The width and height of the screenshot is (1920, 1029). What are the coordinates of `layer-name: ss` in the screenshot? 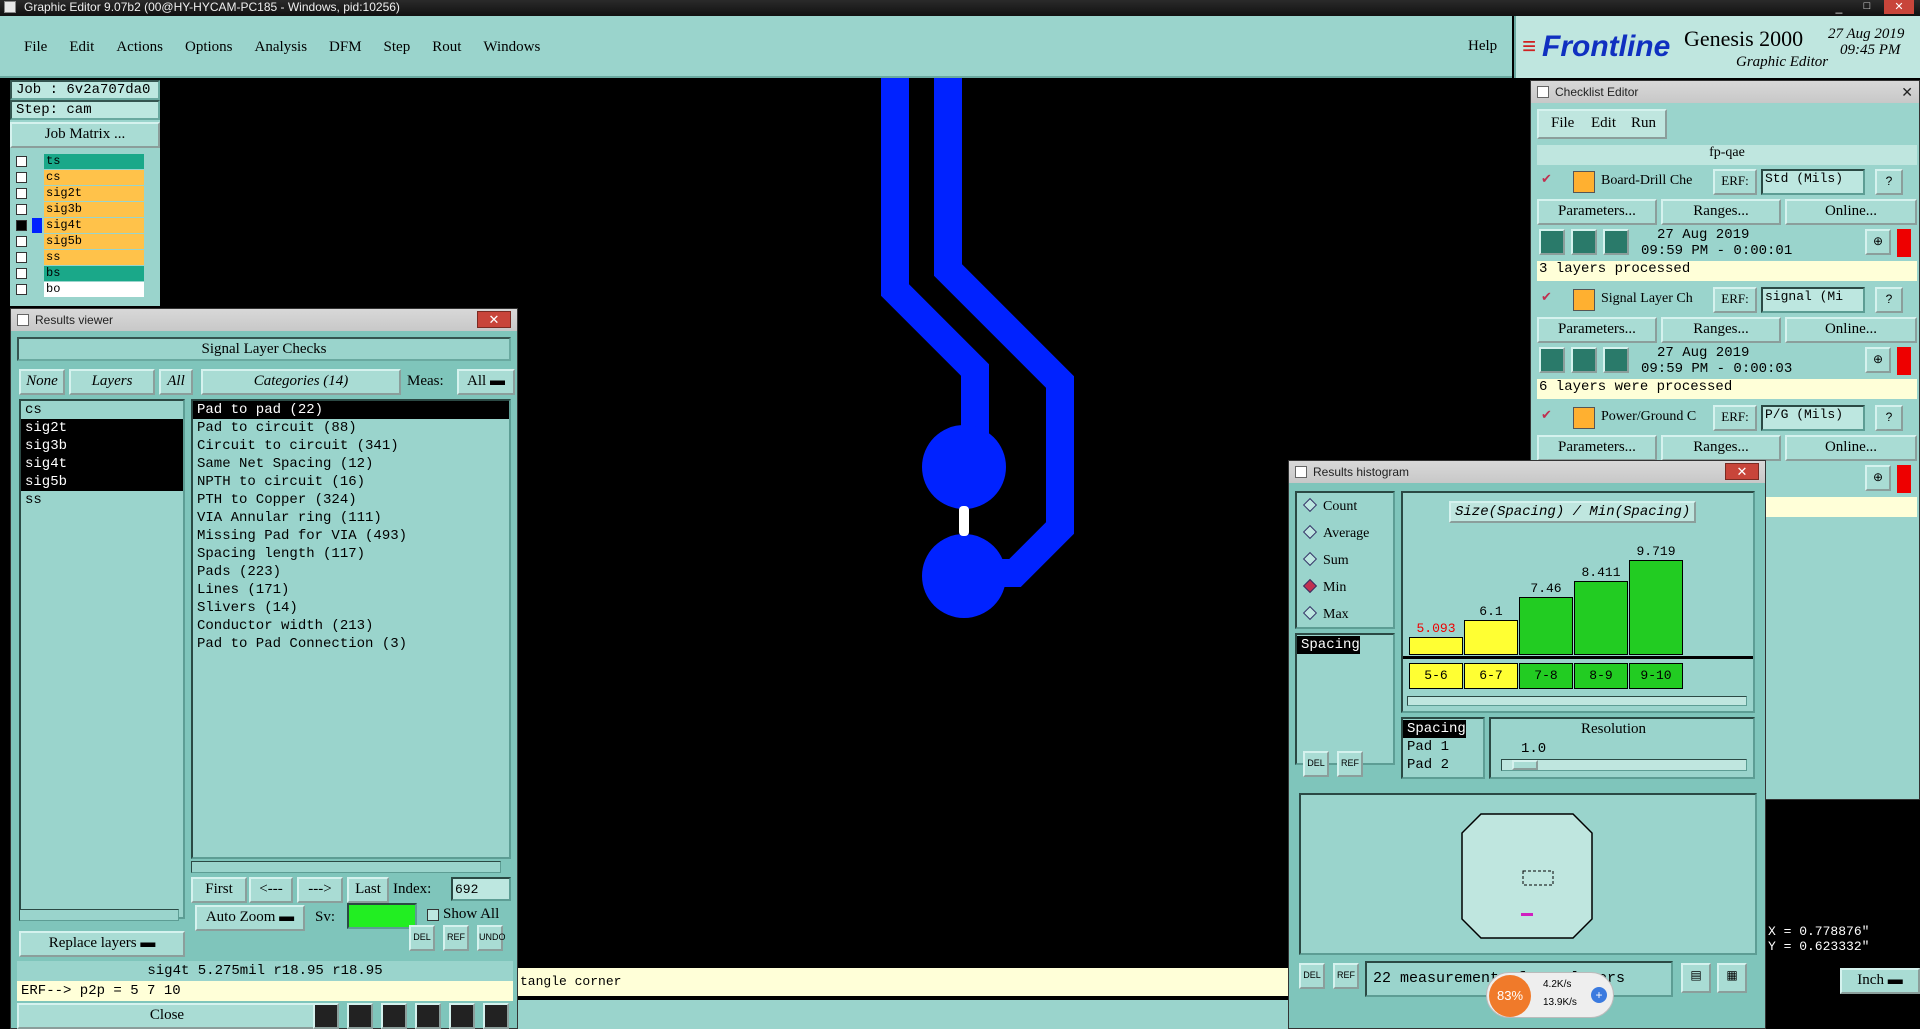 It's located at (94, 257).